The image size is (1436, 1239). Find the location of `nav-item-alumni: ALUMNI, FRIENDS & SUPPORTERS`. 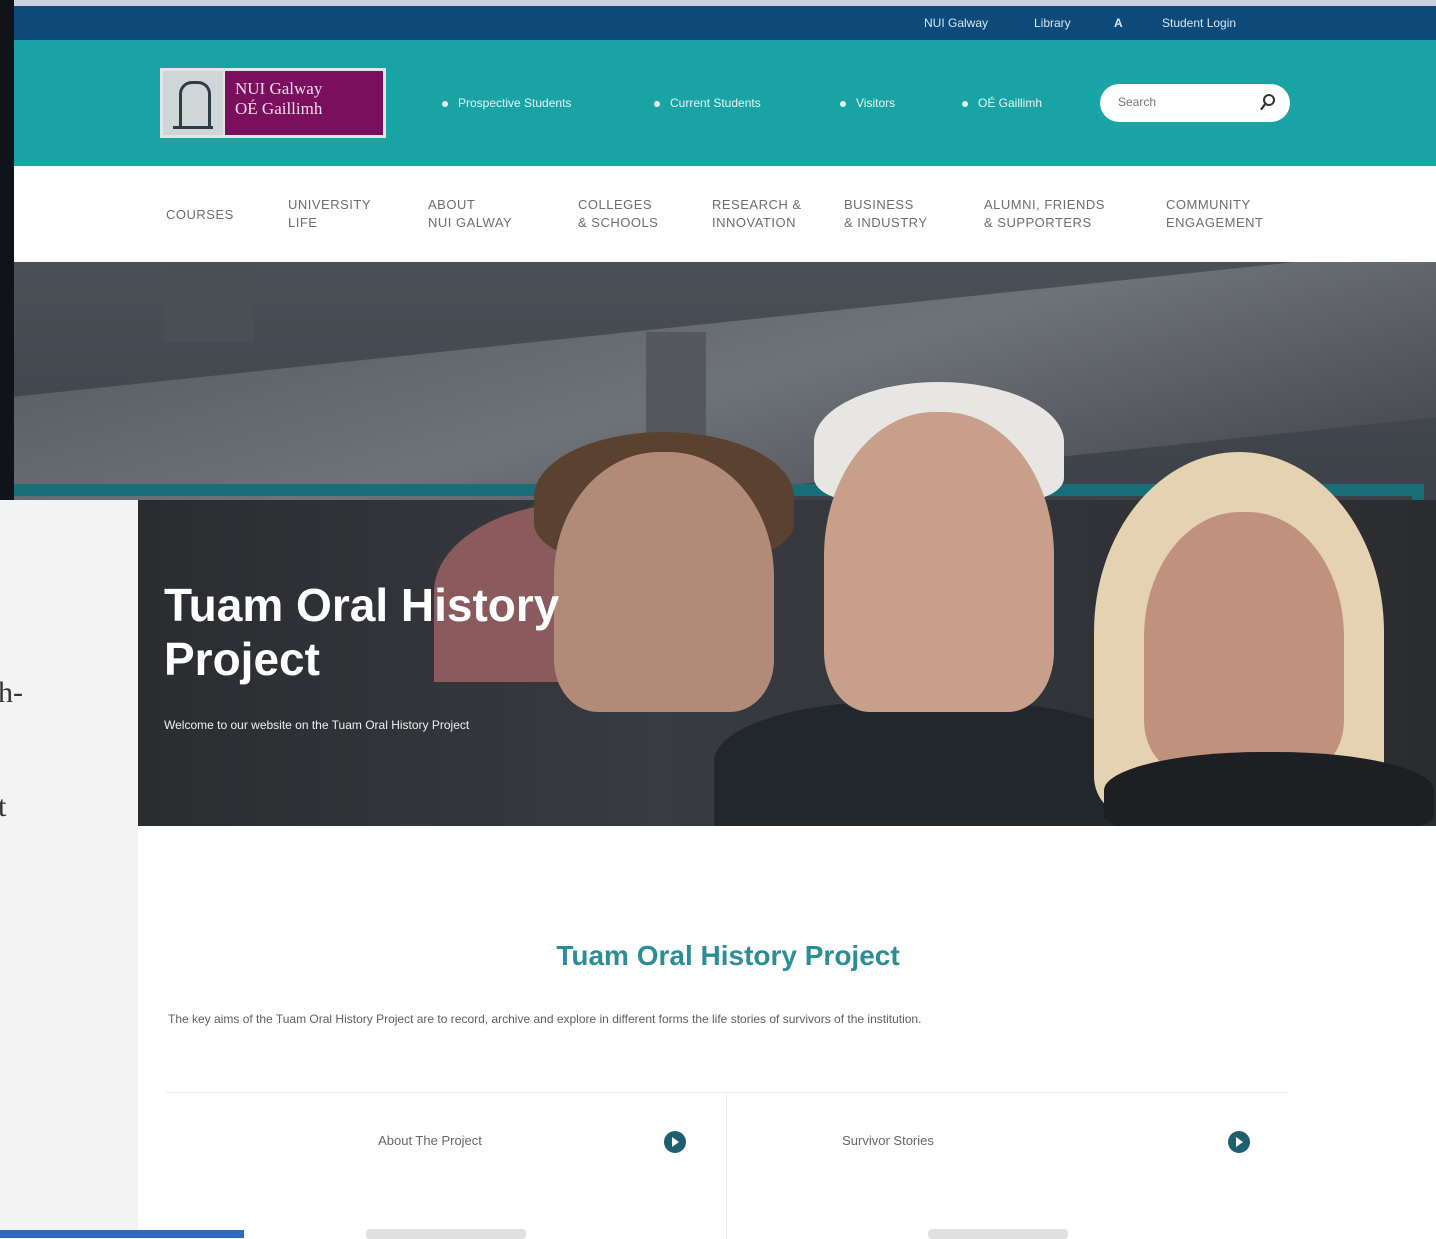

nav-item-alumni: ALUMNI, FRIENDS & SUPPORTERS is located at coordinates (1044, 214).